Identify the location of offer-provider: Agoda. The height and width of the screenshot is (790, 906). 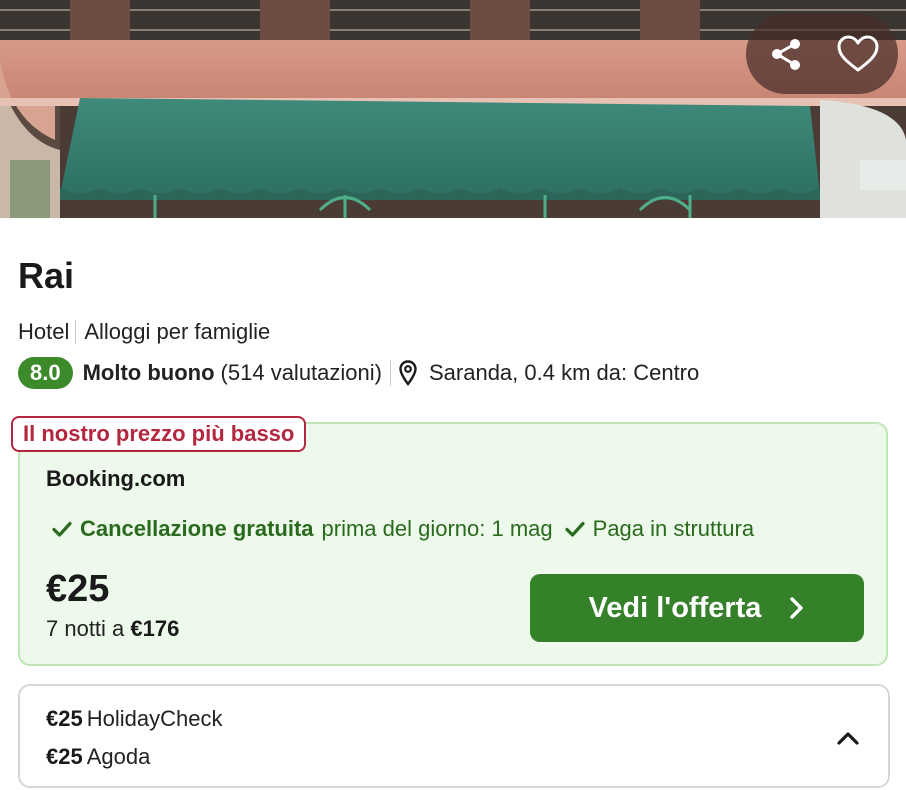
(118, 756).